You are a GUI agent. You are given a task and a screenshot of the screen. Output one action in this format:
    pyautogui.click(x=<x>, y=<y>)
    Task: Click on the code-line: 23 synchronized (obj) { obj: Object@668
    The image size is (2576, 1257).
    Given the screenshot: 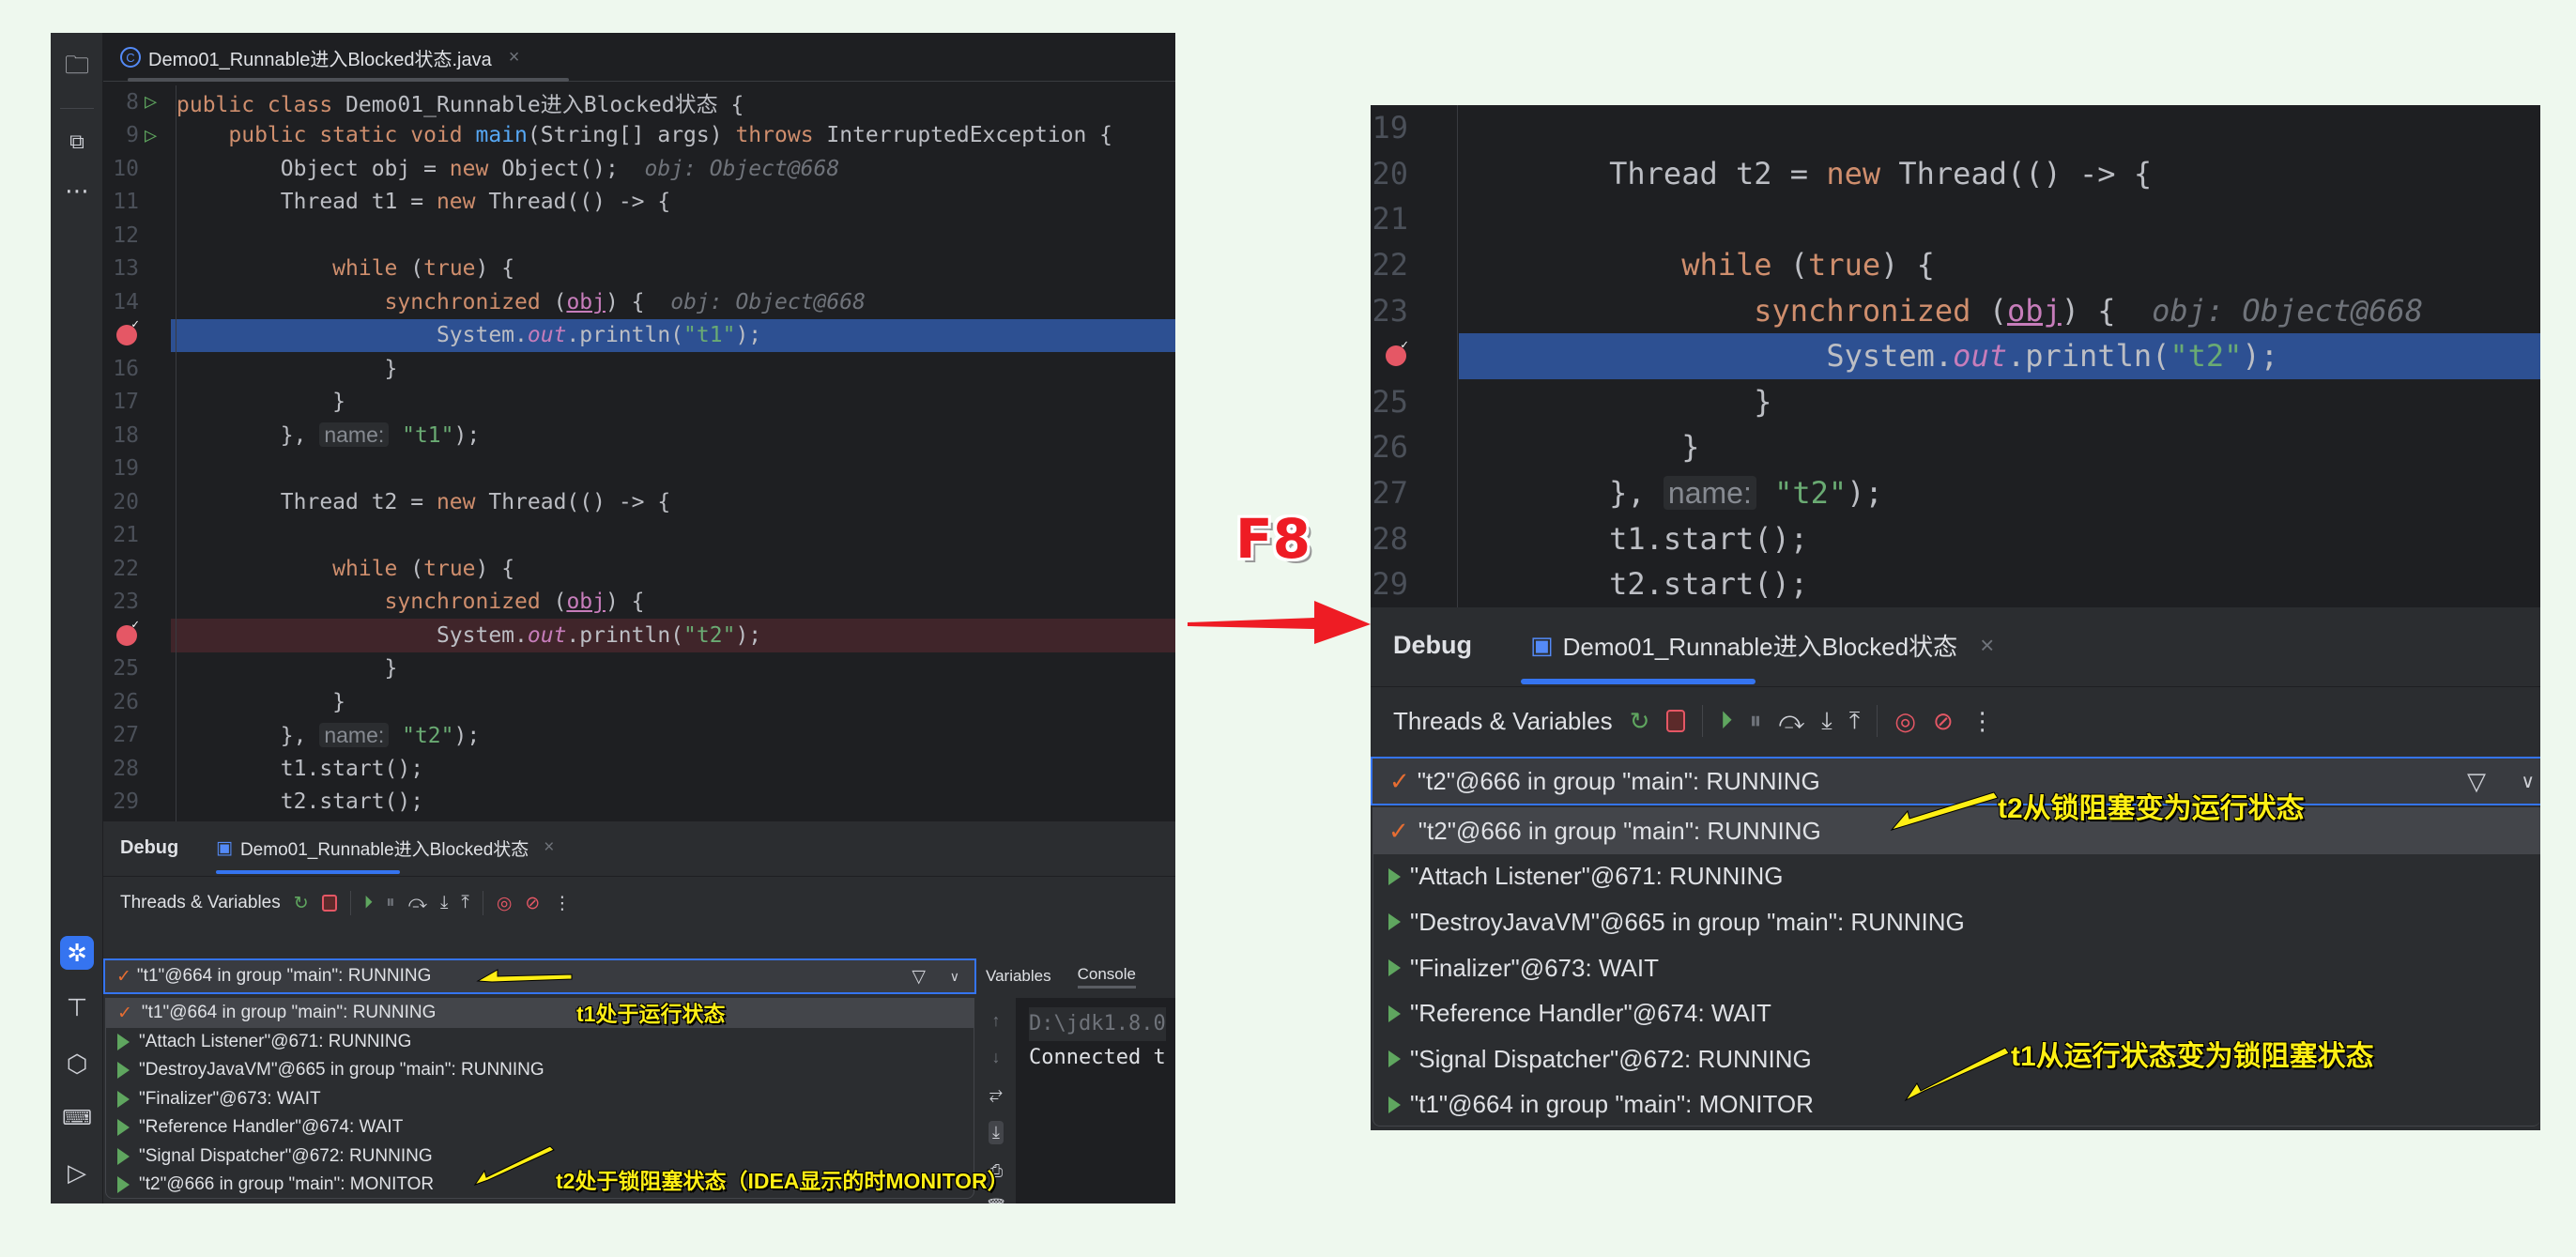 What is the action you would take?
    pyautogui.click(x=1956, y=310)
    